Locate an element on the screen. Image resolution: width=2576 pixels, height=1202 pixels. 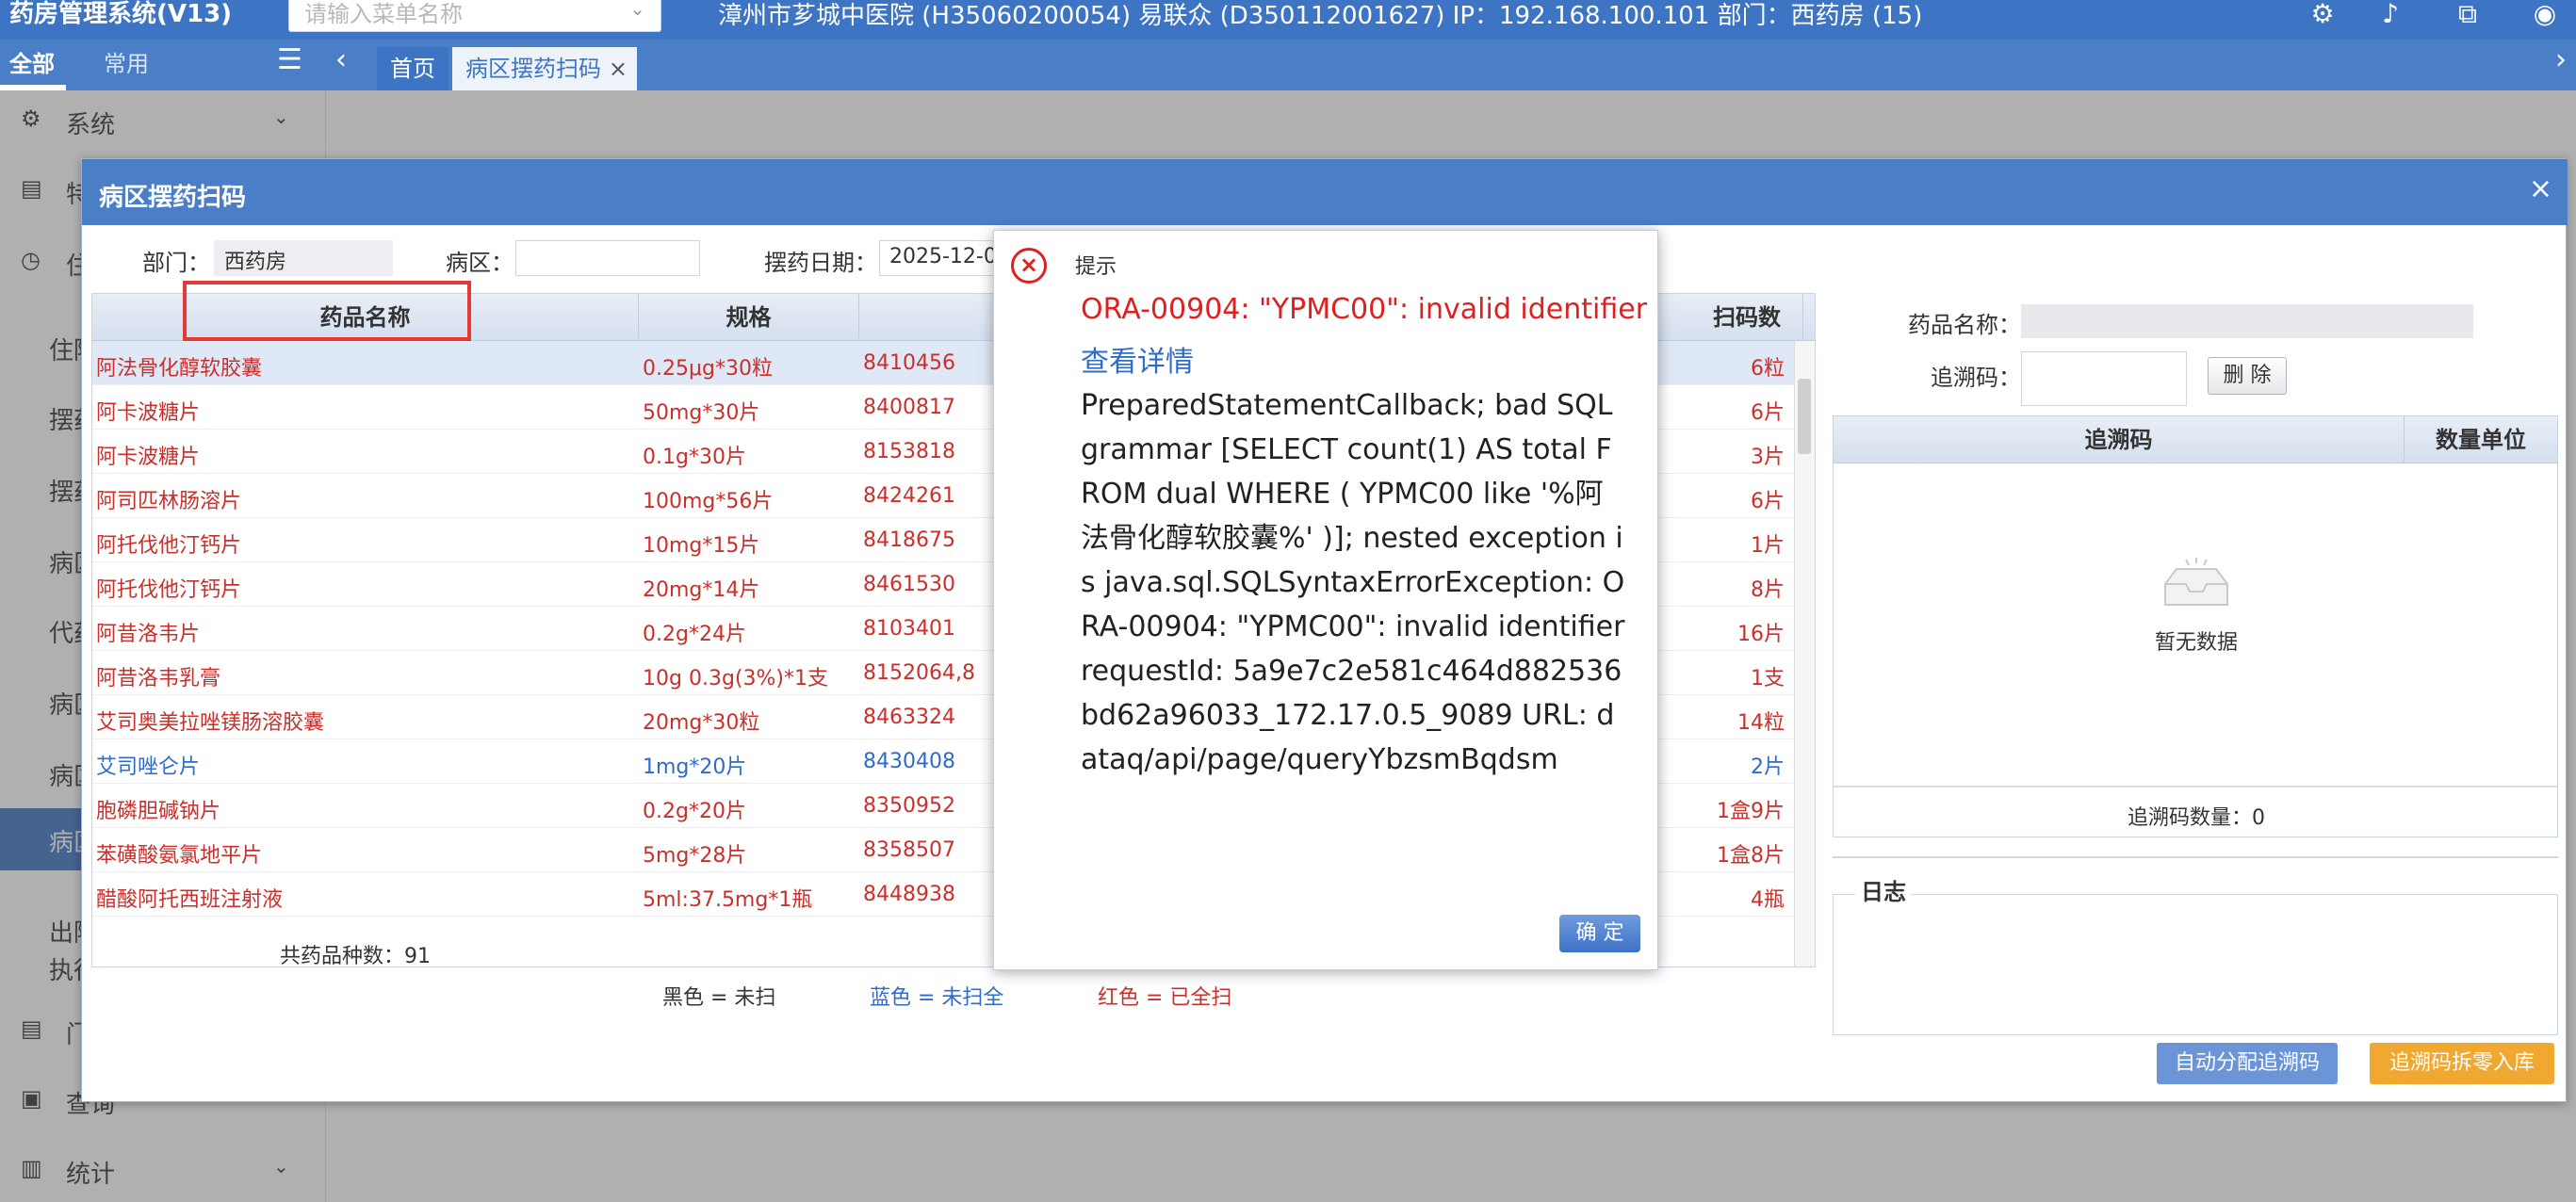
cell-code: 8350952 is located at coordinates (909, 806).